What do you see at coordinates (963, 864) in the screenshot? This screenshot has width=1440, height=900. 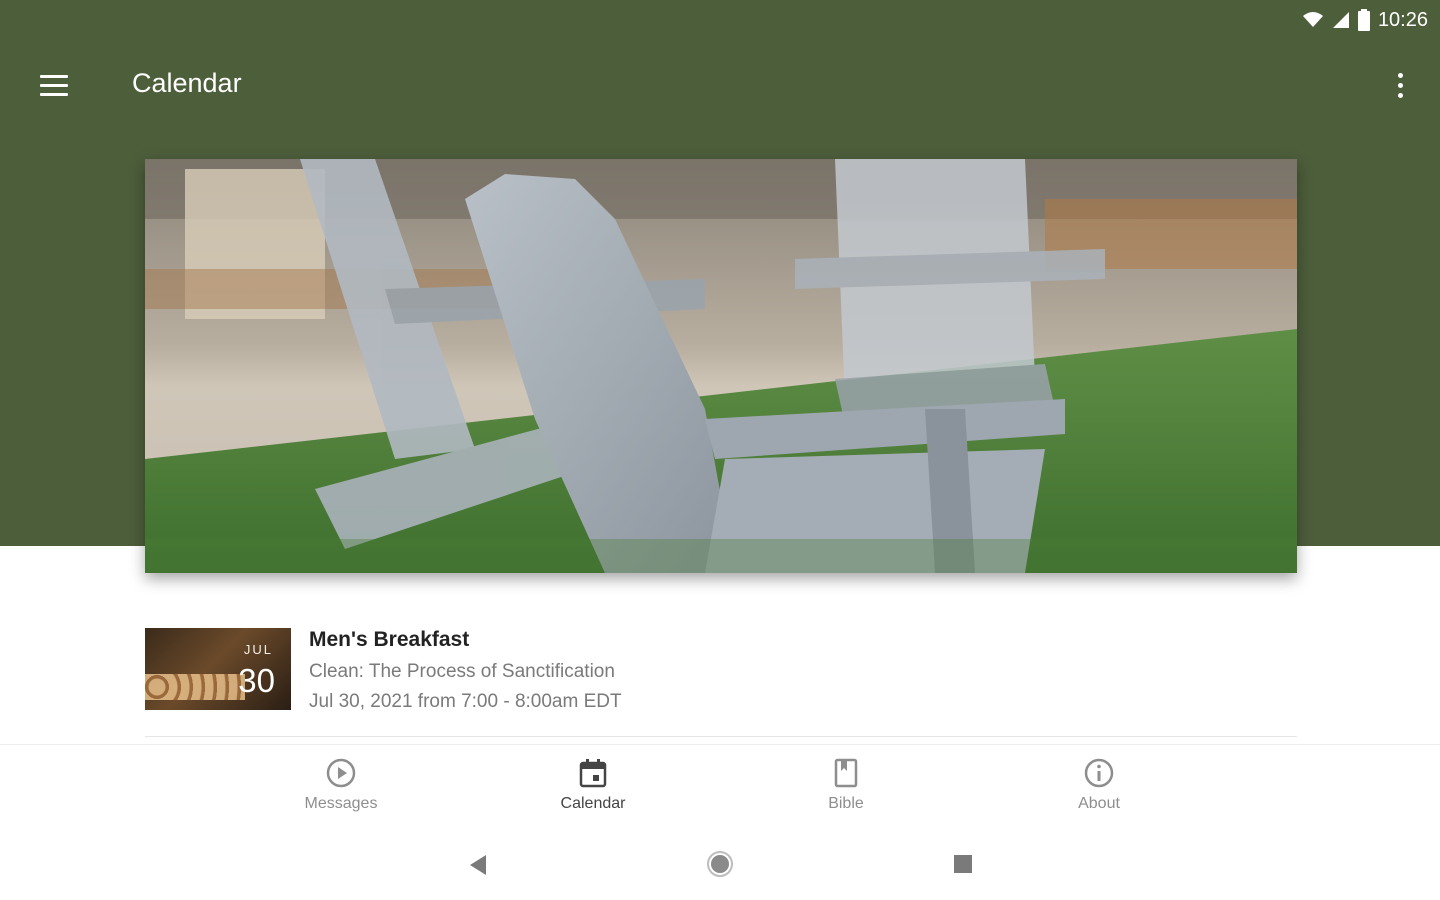 I see `recent-apps-icon` at bounding box center [963, 864].